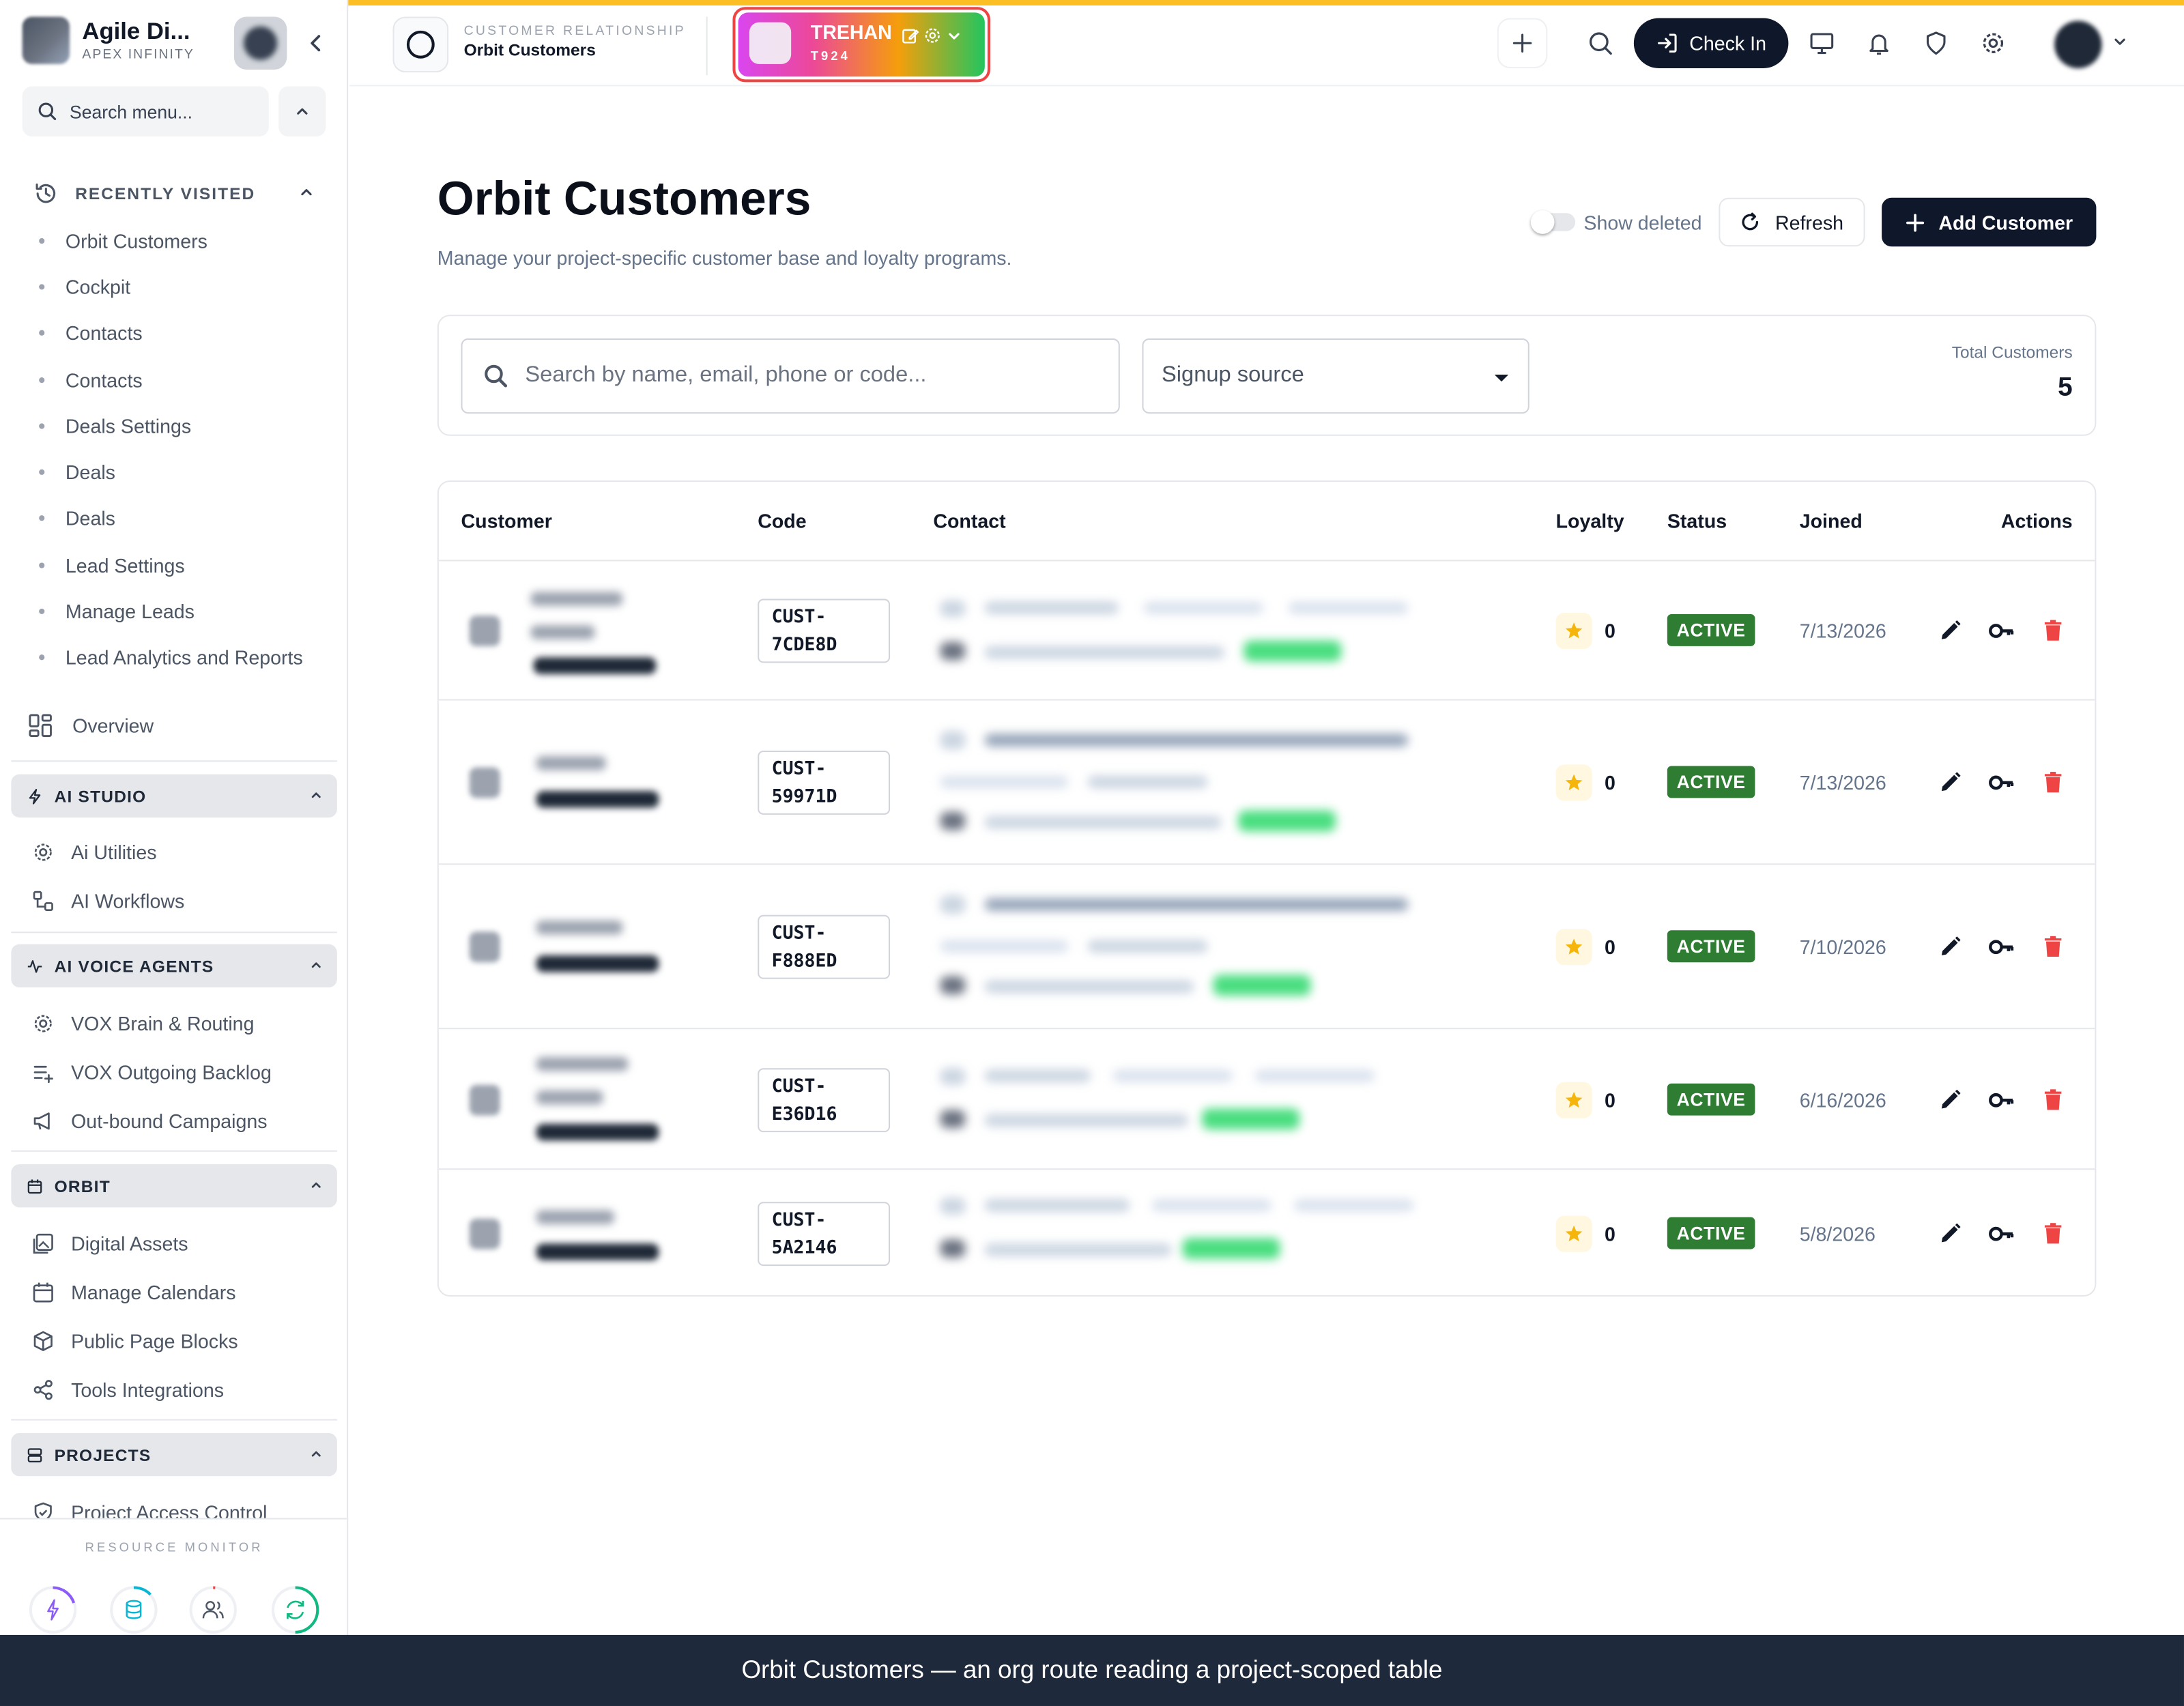 The width and height of the screenshot is (2184, 1706). I want to click on show-deleted-toggle, so click(1553, 222).